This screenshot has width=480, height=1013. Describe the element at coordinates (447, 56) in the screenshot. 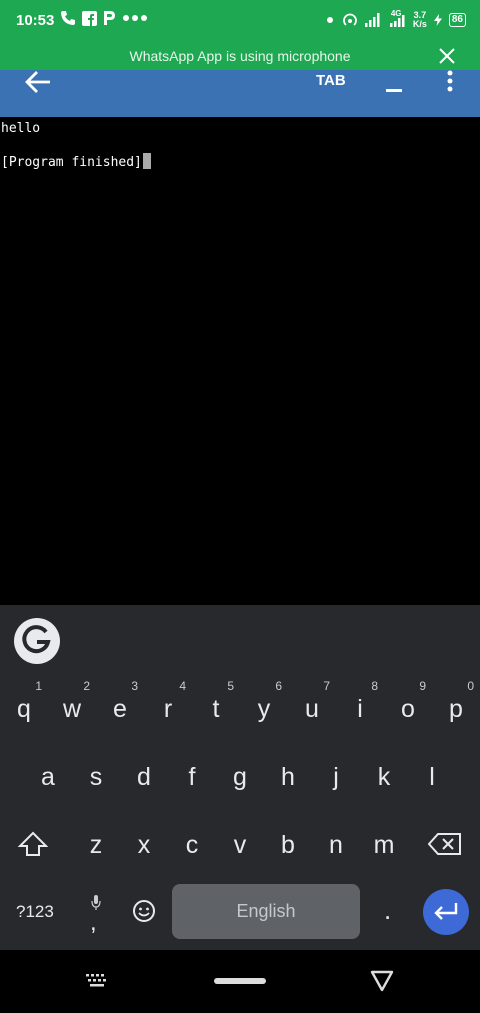

I see `close-icon` at that location.